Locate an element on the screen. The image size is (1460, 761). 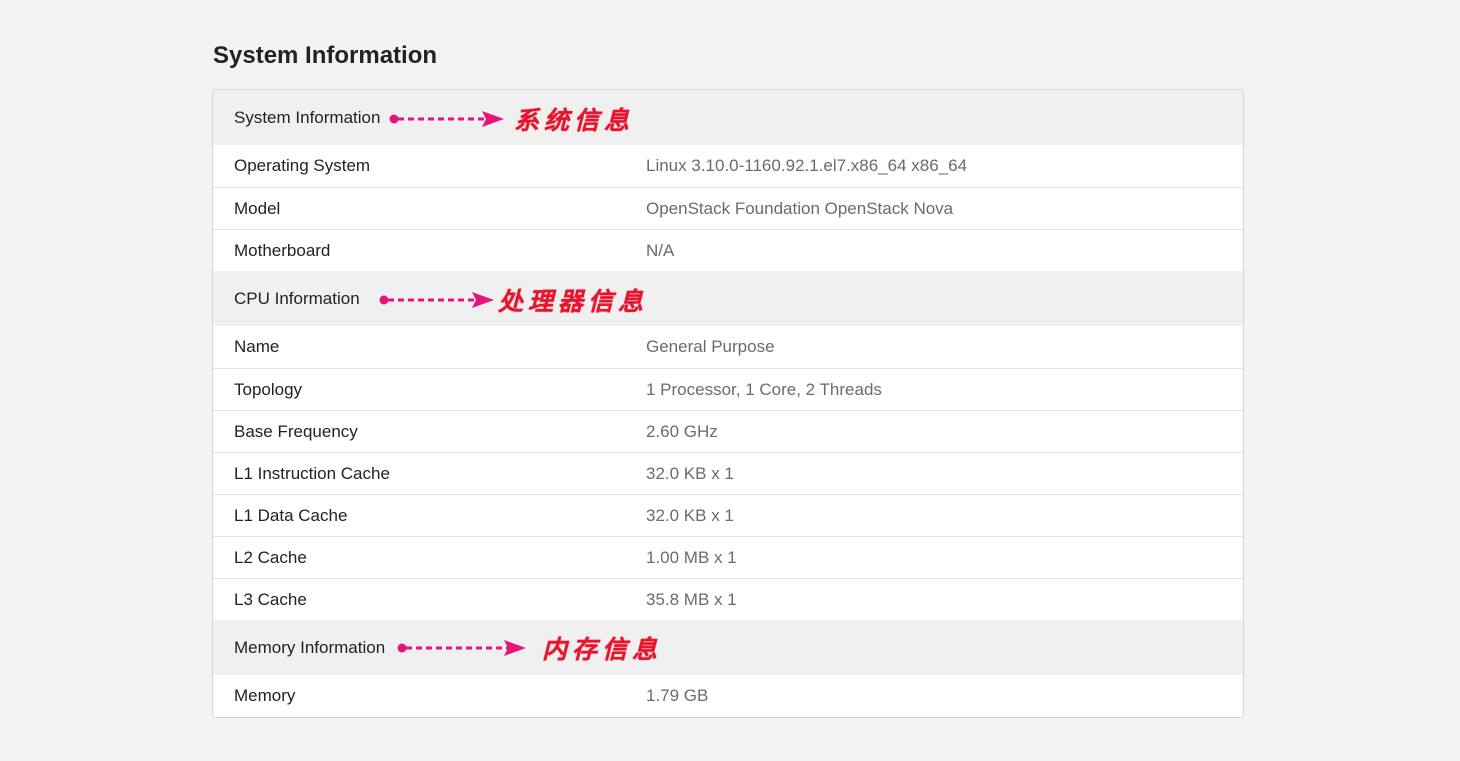
table-row-base-frequency: Base Frequency 2.60 GHz is located at coordinates (728, 431).